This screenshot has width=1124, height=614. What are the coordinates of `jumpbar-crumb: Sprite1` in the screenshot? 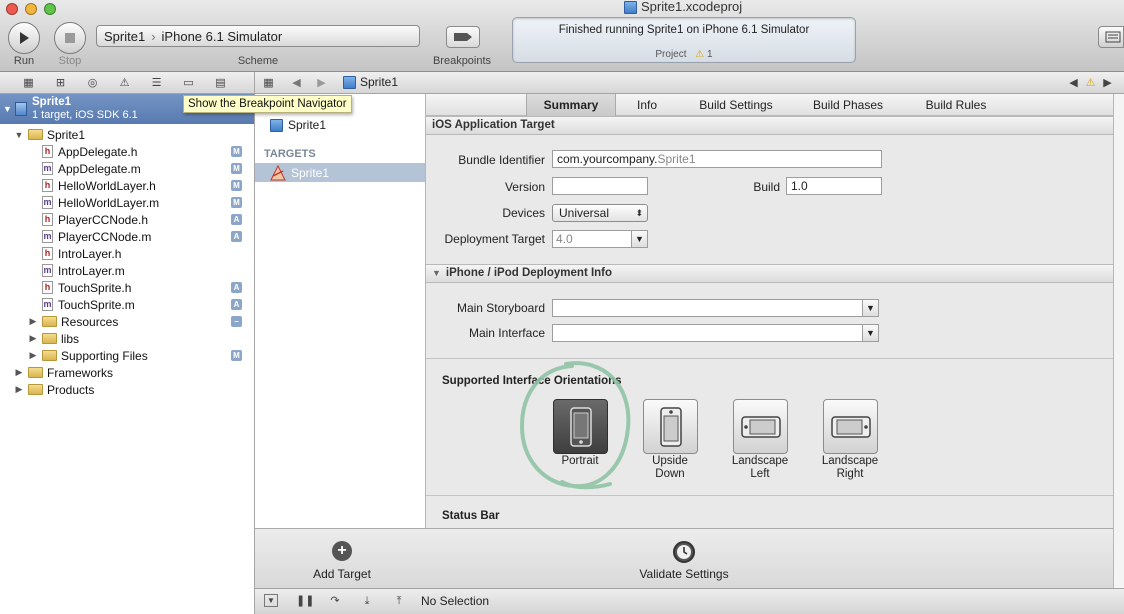 It's located at (370, 82).